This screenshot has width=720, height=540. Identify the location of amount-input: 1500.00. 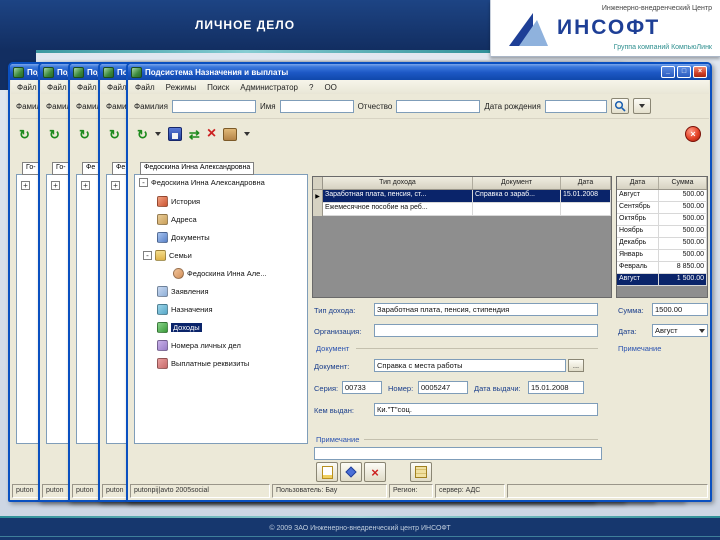
(680, 309).